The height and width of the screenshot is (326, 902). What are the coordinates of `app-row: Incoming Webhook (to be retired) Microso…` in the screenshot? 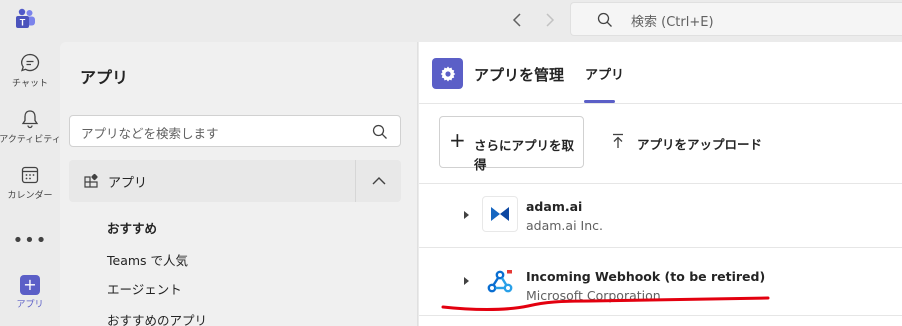 It's located at (660, 282).